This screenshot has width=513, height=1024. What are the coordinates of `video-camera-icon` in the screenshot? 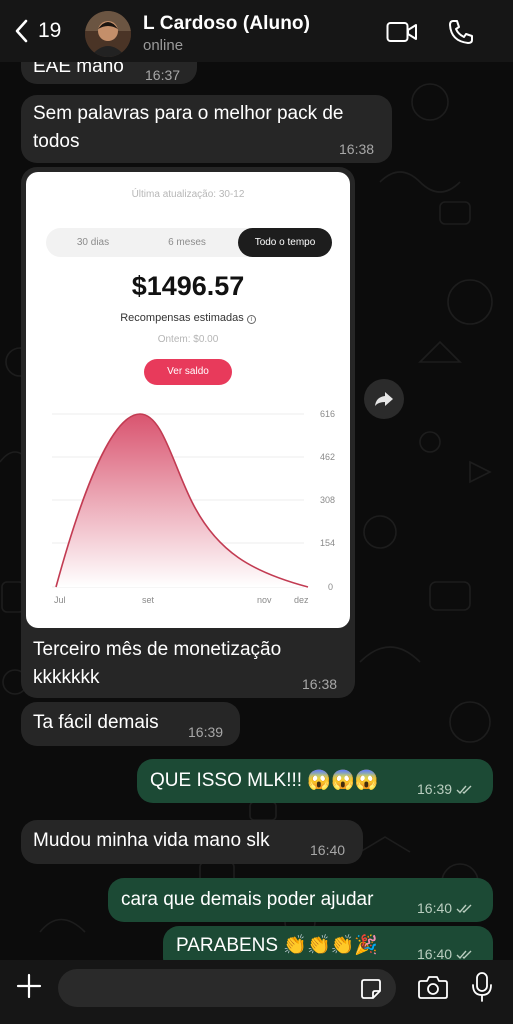 It's located at (401, 32).